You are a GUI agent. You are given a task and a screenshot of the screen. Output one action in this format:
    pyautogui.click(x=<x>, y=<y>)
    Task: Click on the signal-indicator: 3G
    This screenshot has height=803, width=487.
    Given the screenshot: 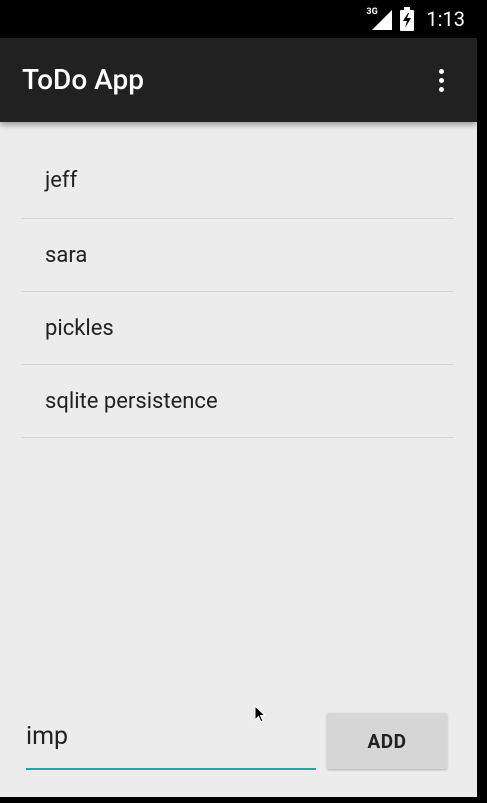 What is the action you would take?
    pyautogui.click(x=379, y=18)
    